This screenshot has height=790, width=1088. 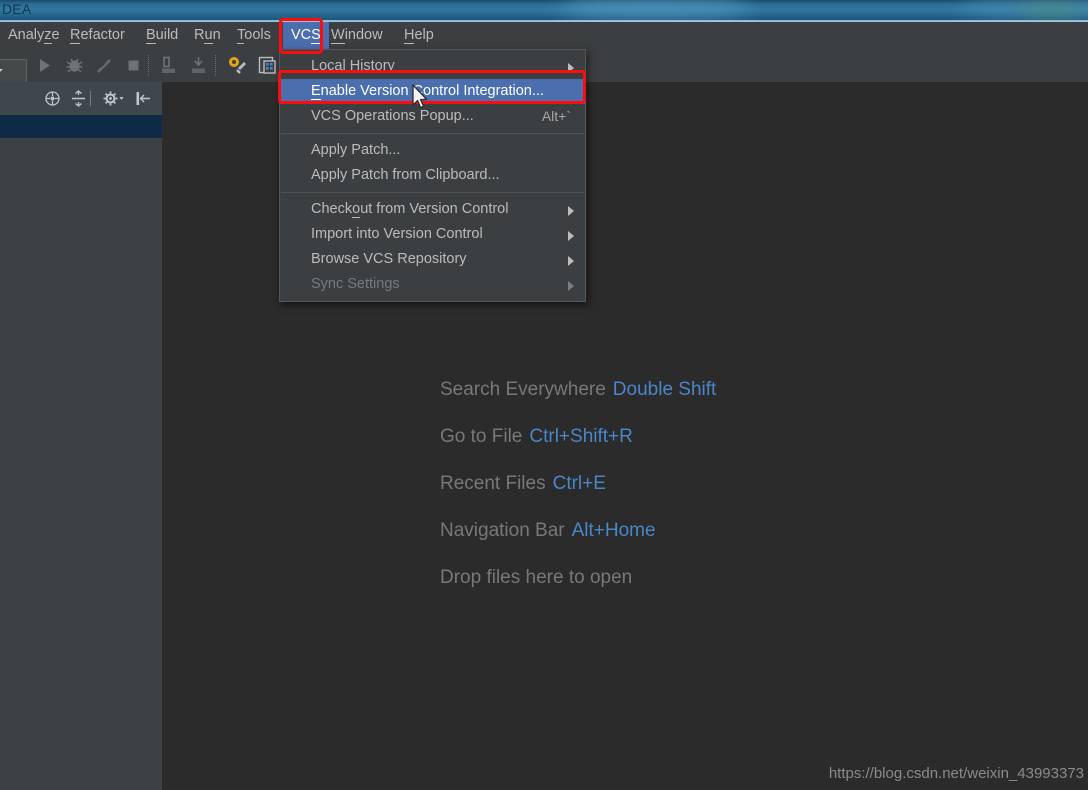 What do you see at coordinates (700, 534) in the screenshot?
I see `hint-navigation-bar: Navigation Bar Alt+Home` at bounding box center [700, 534].